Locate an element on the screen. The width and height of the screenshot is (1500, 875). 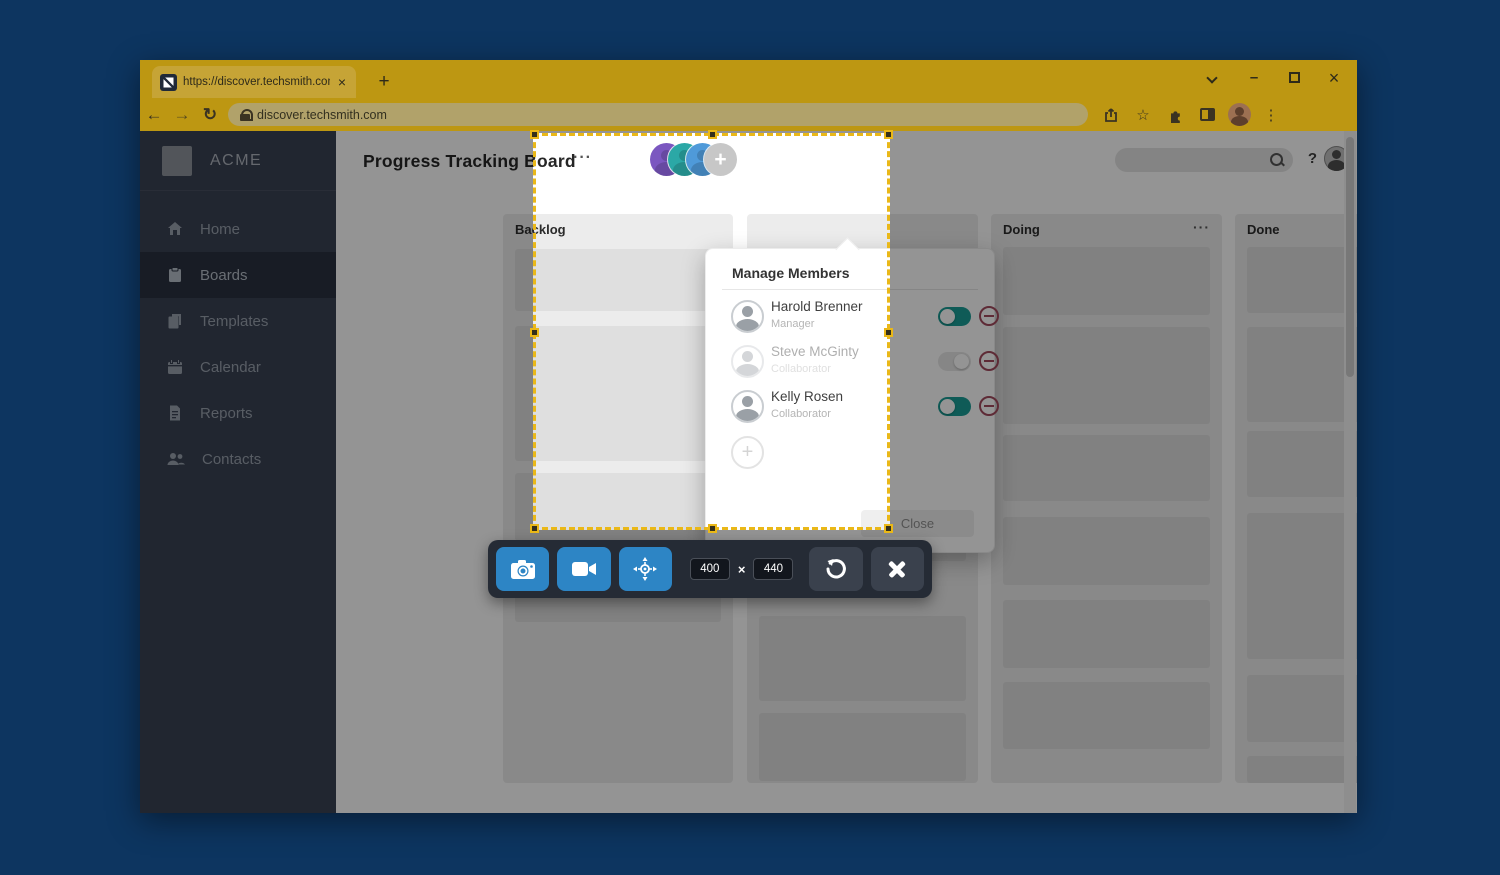
restart-capture-button is located at coordinates (836, 569).